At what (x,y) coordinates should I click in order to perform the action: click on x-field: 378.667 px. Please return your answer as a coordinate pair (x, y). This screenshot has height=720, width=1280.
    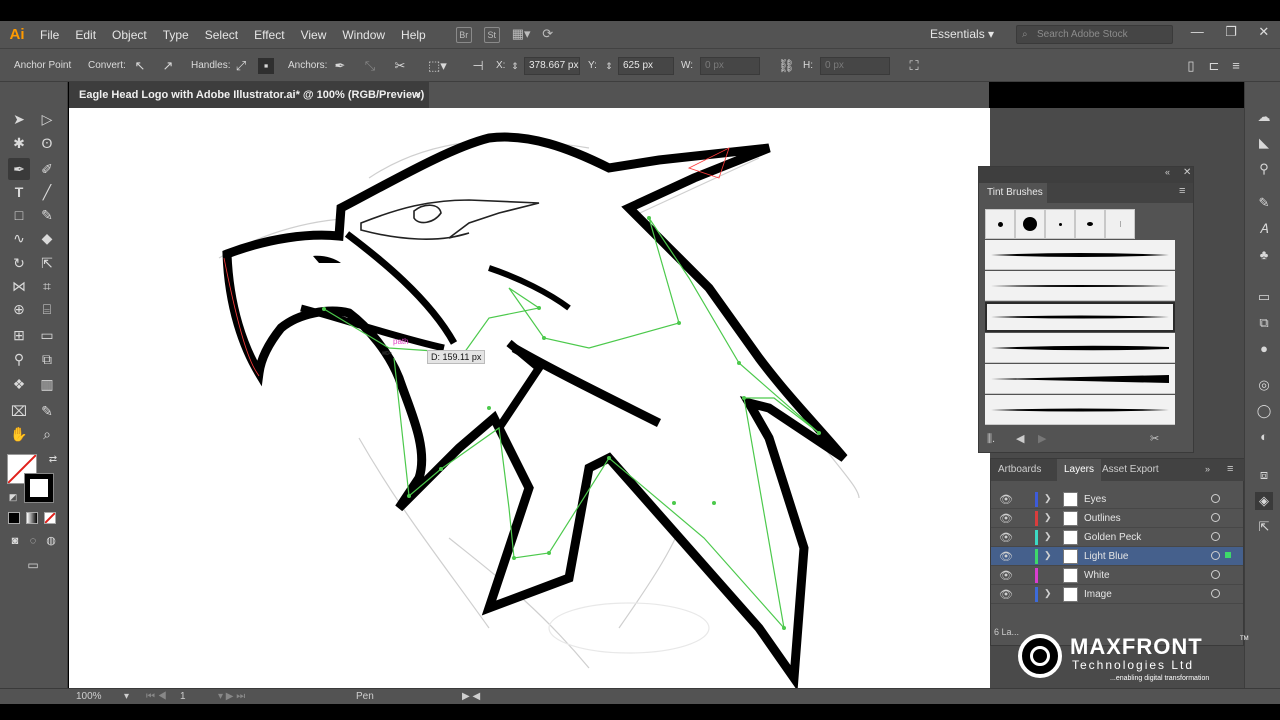
    Looking at the image, I should click on (552, 66).